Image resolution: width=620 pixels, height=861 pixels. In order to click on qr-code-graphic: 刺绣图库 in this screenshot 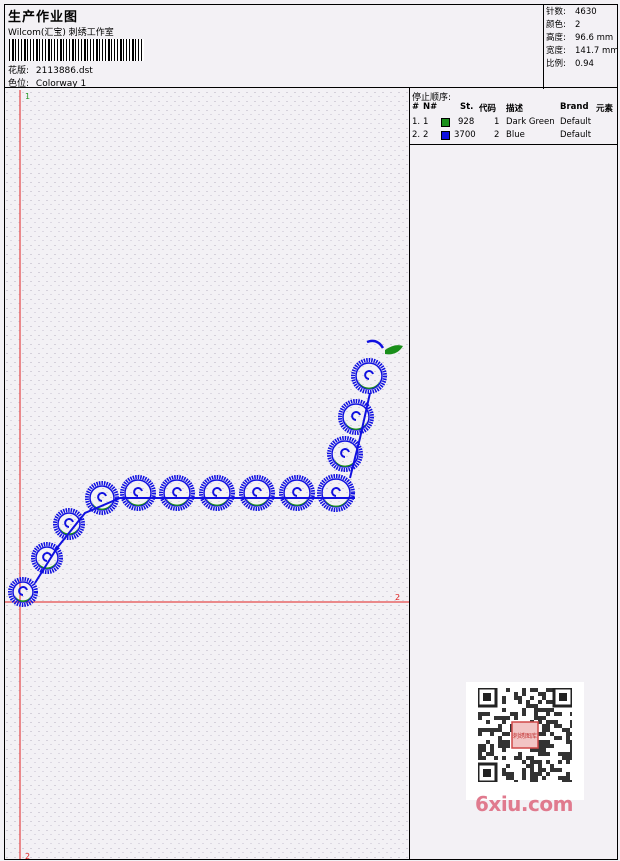, I will do `click(525, 735)`.